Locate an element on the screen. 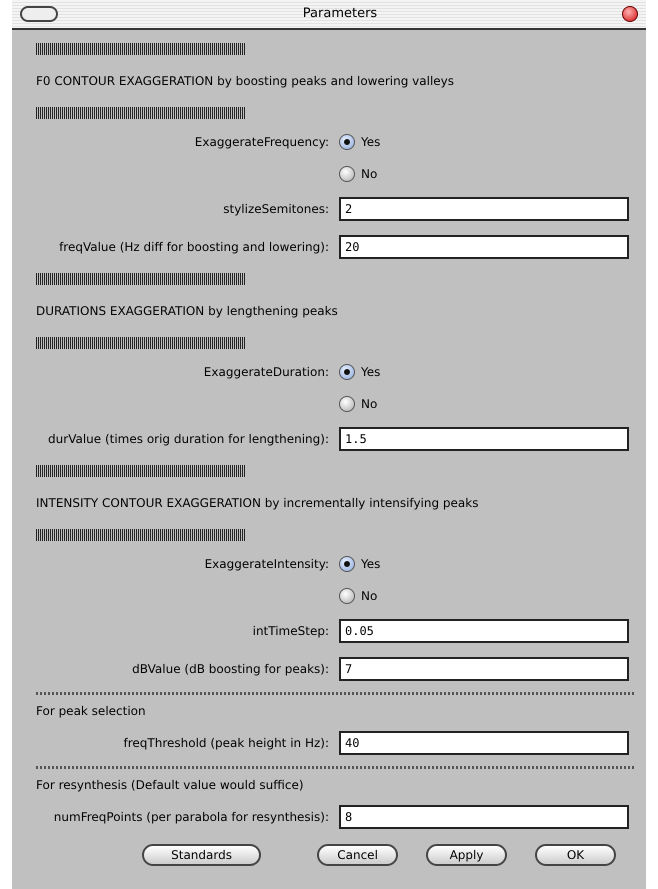 The width and height of the screenshot is (658, 889). section-heading: INTENSITY CONTOUR EXAGGERATION by incrementally intensifying peaks is located at coordinates (257, 503).